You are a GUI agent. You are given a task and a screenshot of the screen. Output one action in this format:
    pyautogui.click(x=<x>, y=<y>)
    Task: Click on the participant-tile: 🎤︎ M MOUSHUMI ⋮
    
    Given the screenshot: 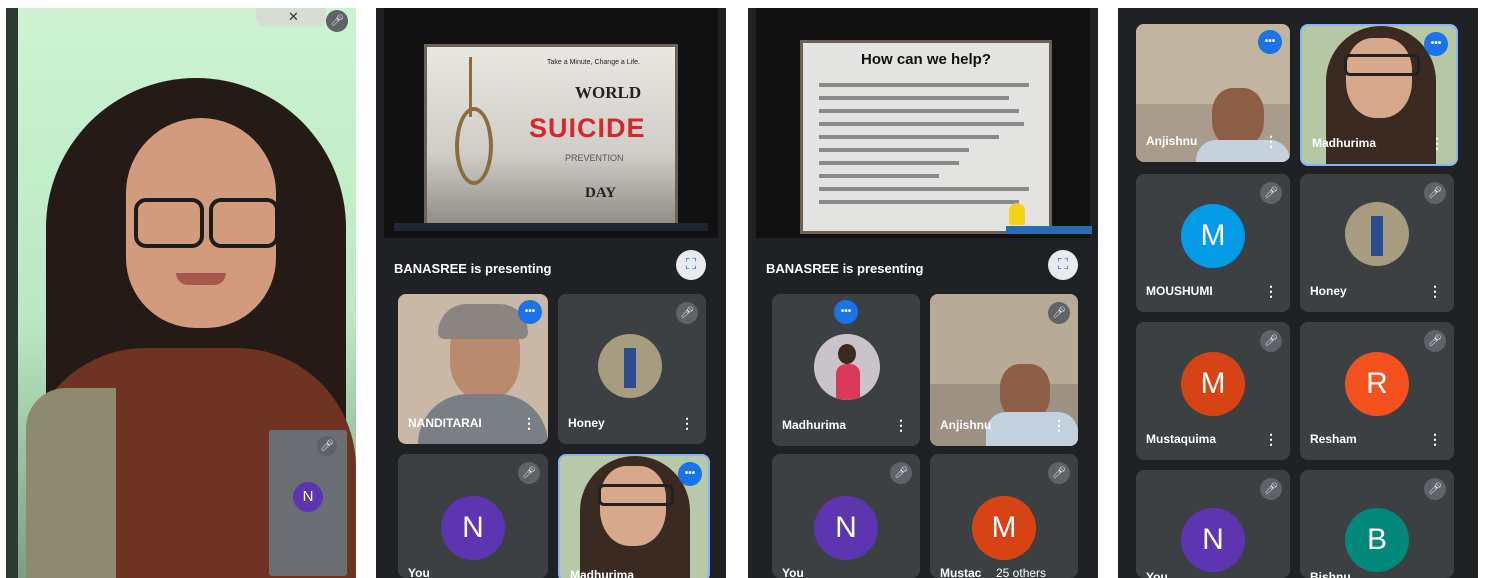 What is the action you would take?
    pyautogui.click(x=1213, y=243)
    